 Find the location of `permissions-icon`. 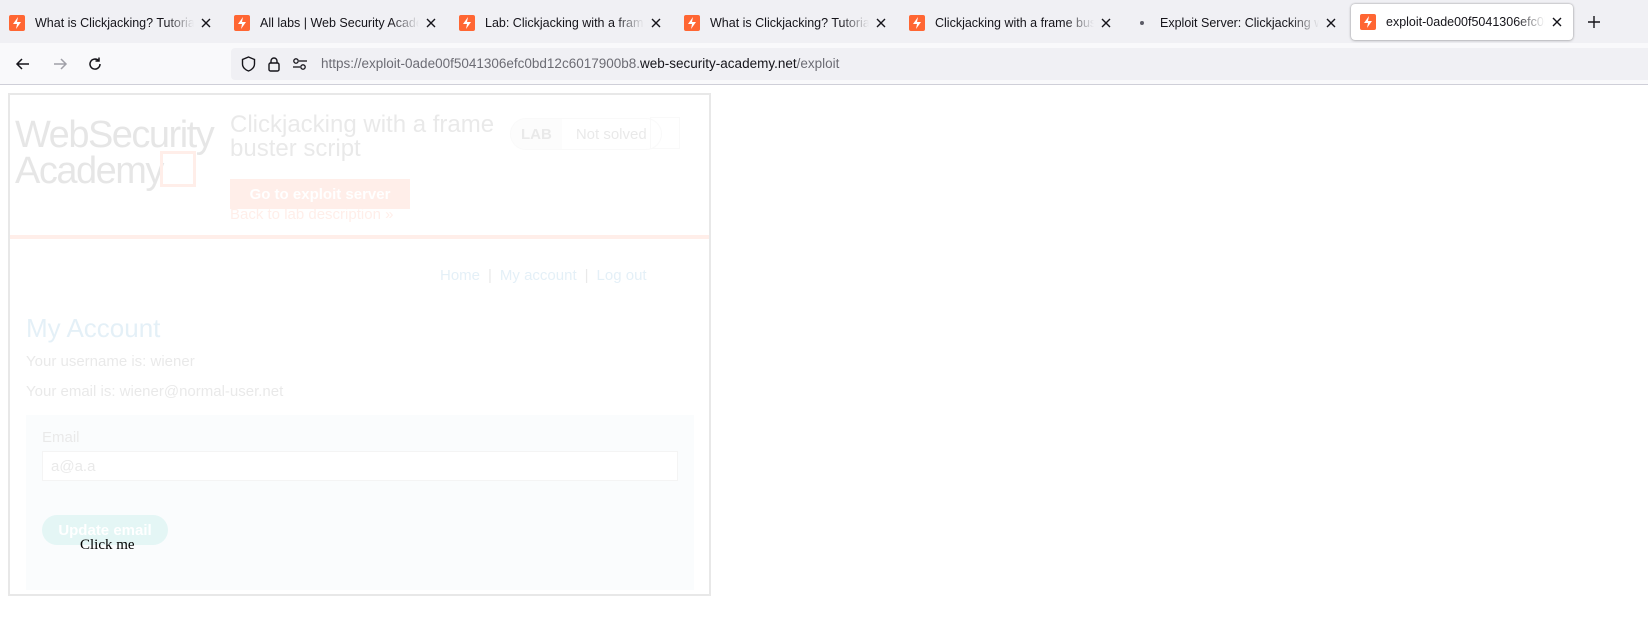

permissions-icon is located at coordinates (300, 64).